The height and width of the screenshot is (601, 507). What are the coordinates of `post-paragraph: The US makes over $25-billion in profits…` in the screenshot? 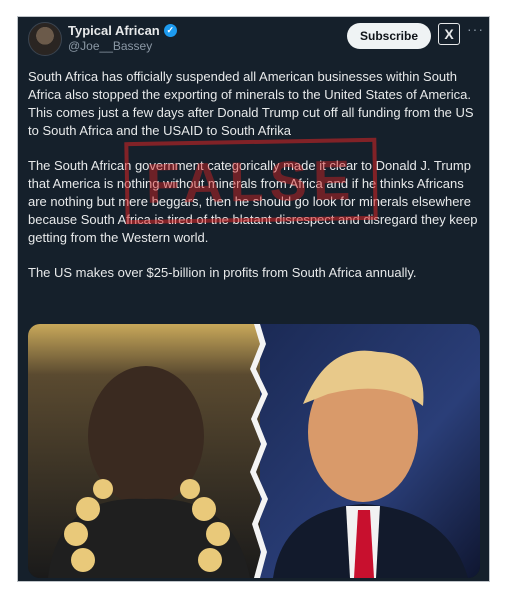 It's located at (222, 272).